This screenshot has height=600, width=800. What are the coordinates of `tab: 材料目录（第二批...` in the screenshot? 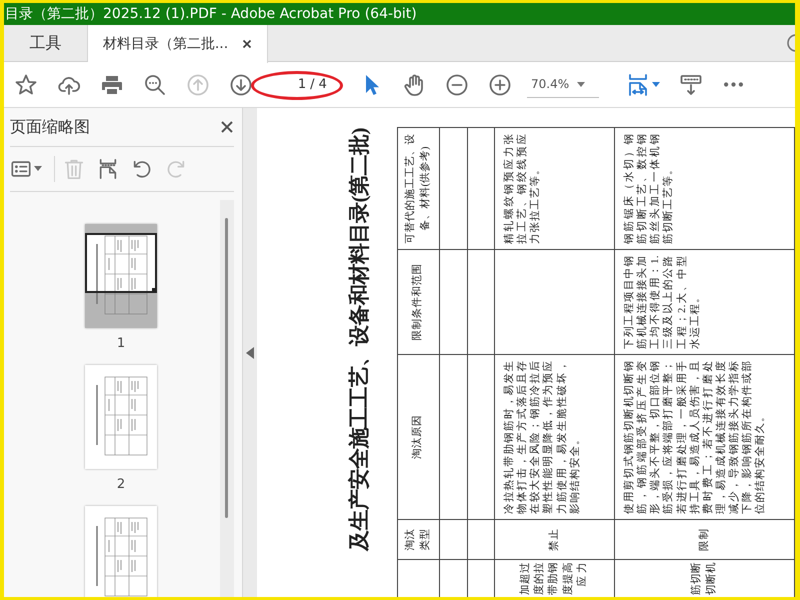 It's located at (178, 44).